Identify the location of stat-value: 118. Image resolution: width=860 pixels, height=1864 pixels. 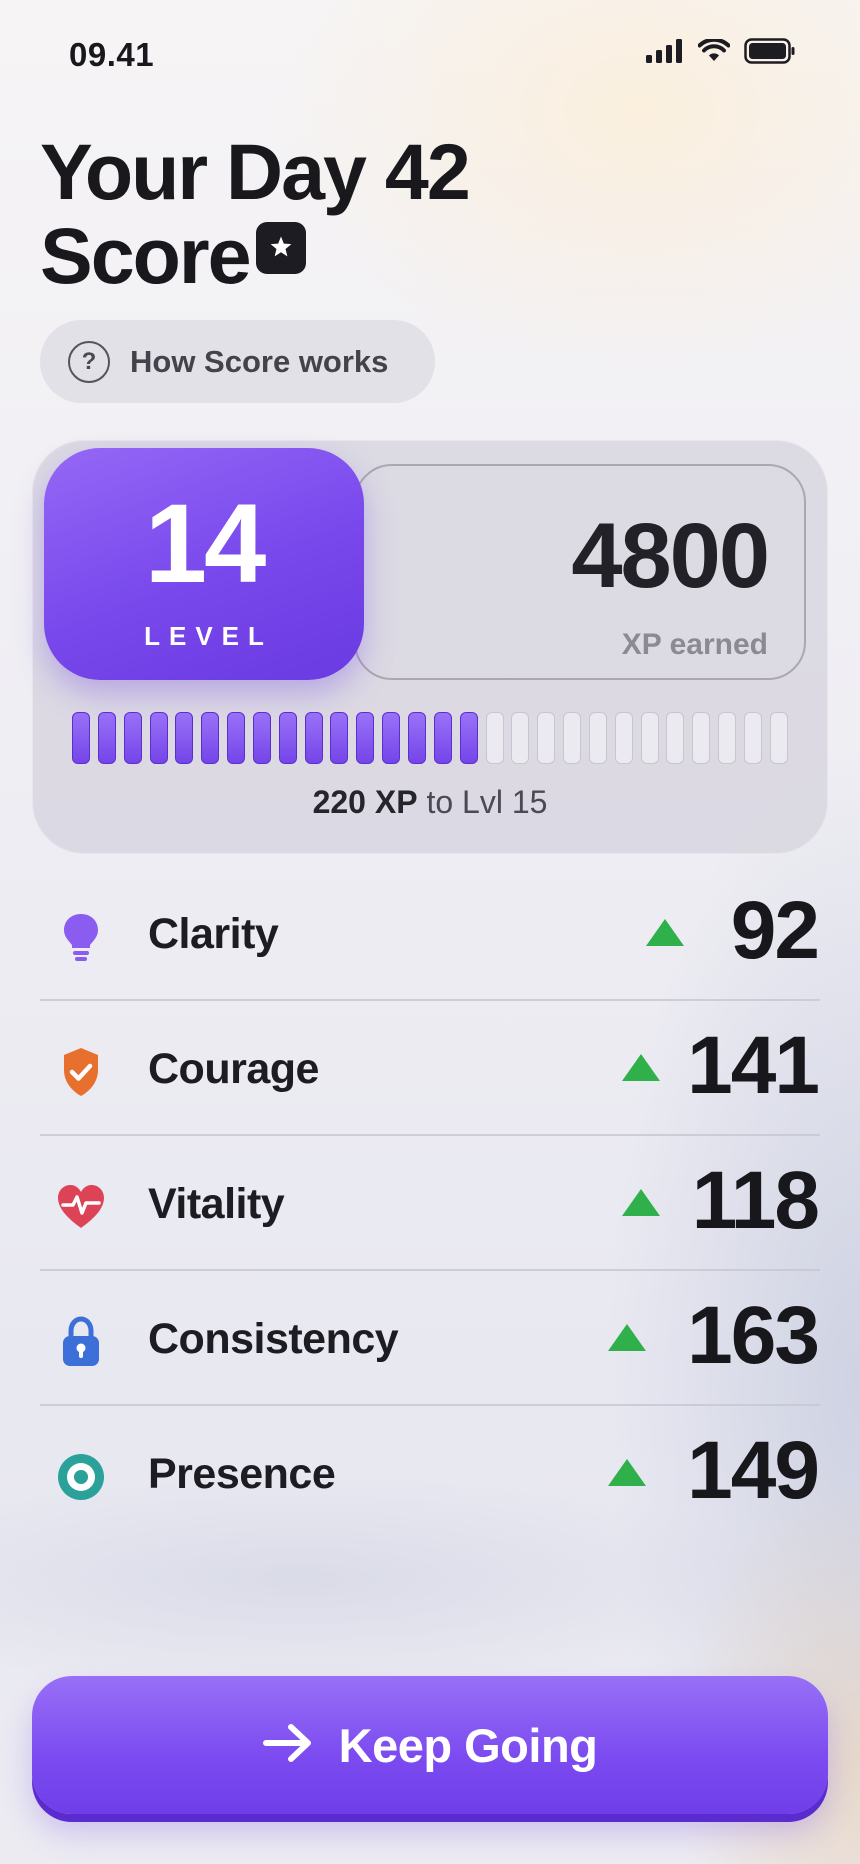
(755, 1200).